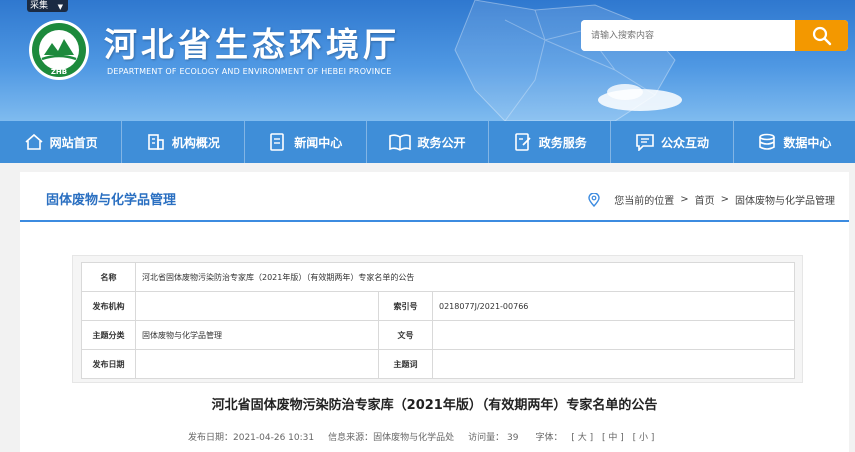  I want to click on nav-item-home: 网站首页, so click(61, 142).